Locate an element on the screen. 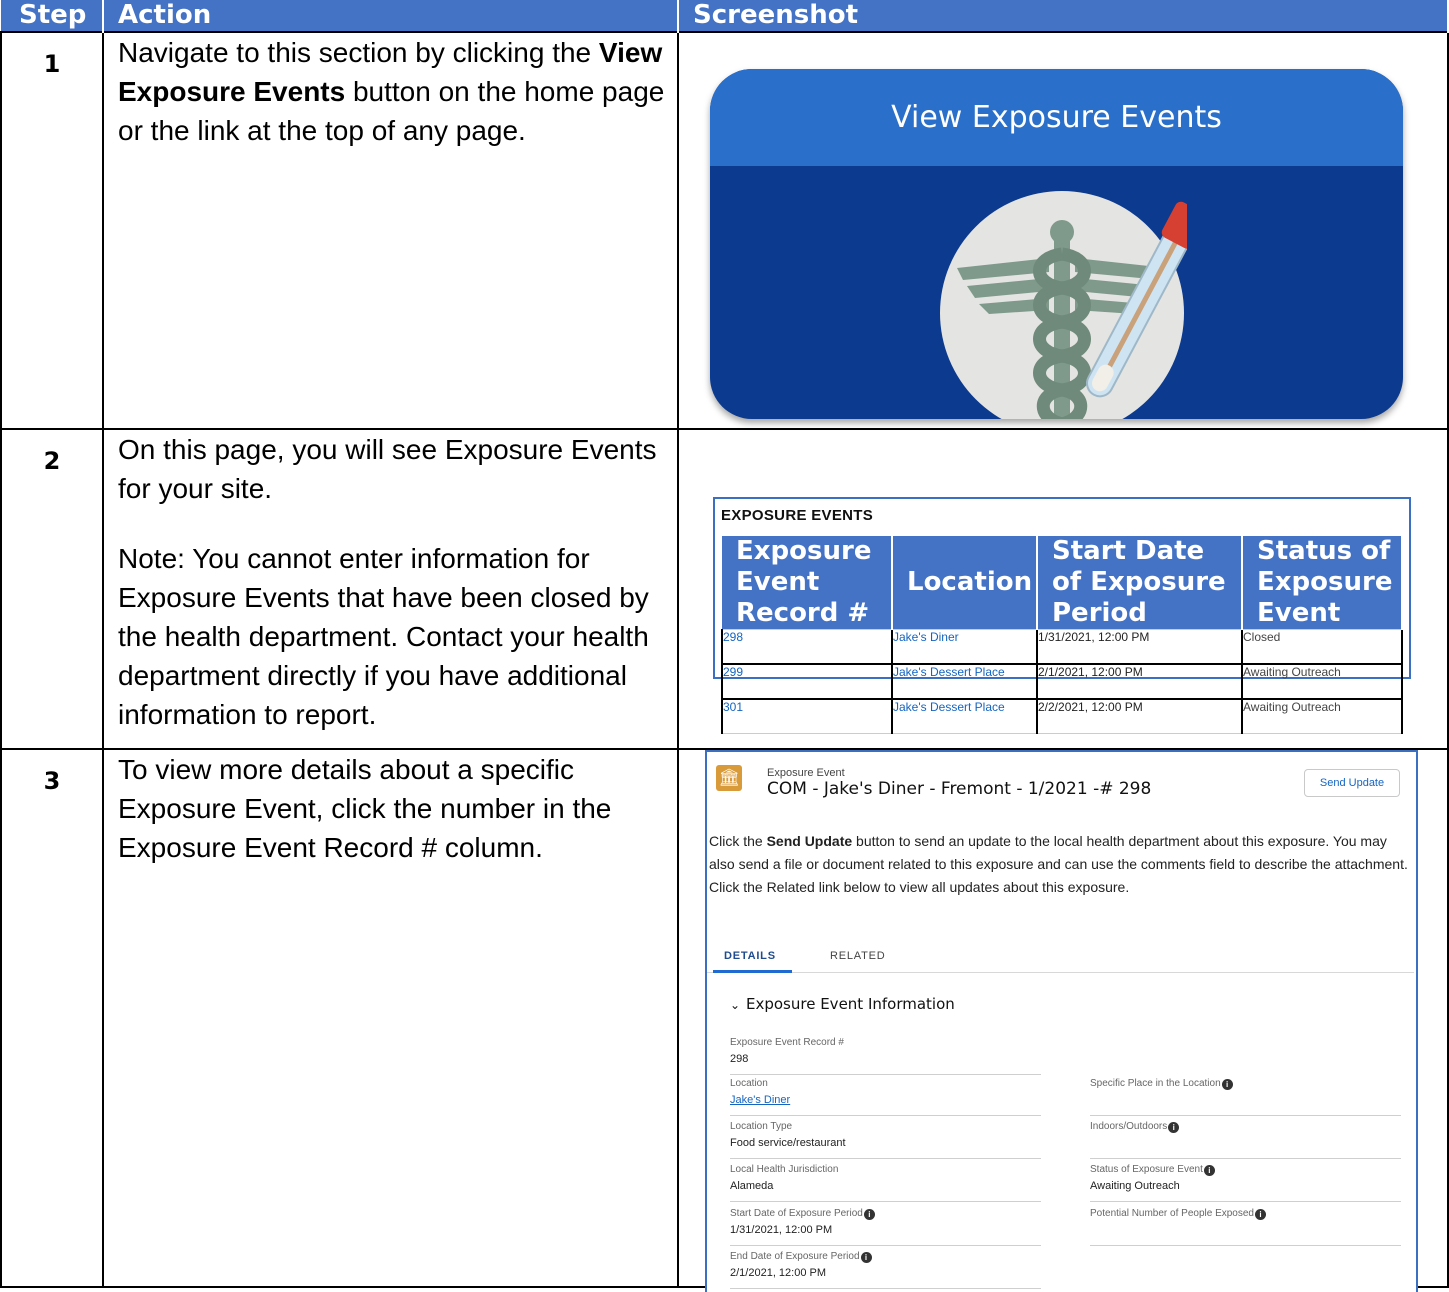 Image resolution: width=1449 pixels, height=1292 pixels. record-number-link: 301 is located at coordinates (807, 716).